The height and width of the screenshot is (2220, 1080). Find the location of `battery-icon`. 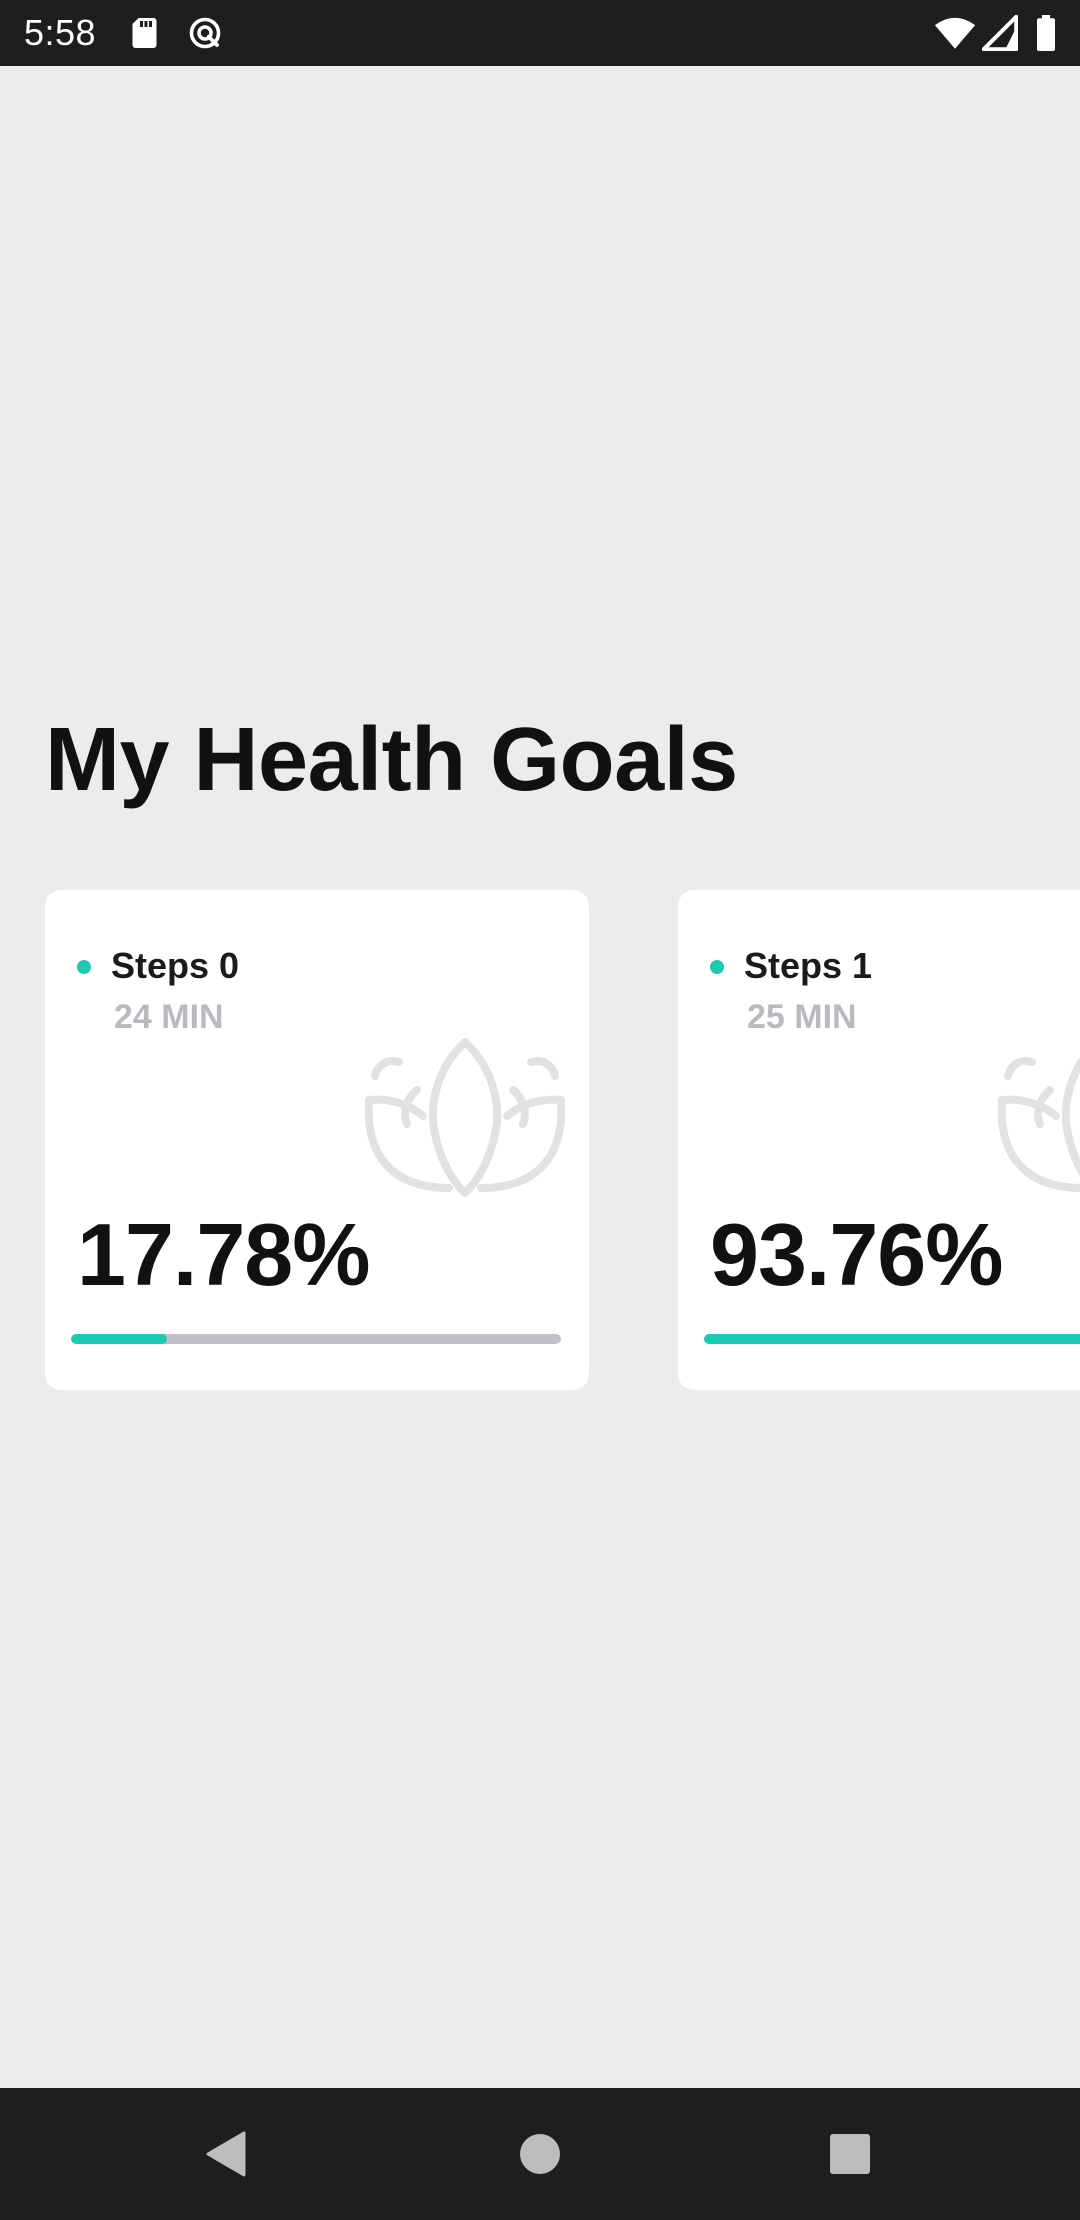

battery-icon is located at coordinates (1046, 33).